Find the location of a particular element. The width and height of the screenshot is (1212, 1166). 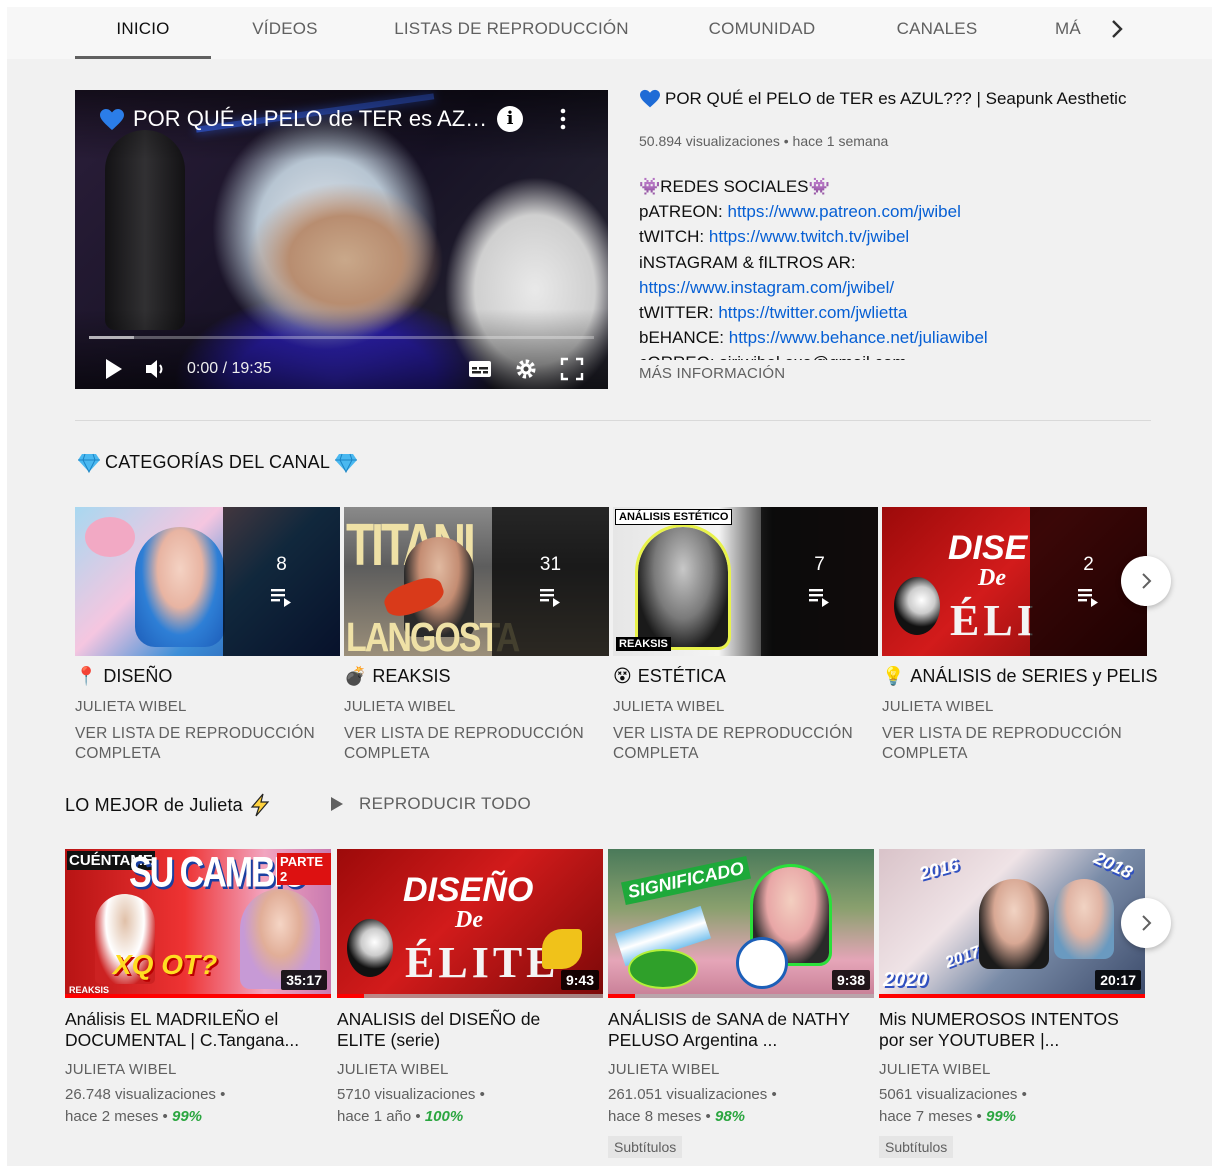

playlist-video-count: 8 is located at coordinates (281, 564).